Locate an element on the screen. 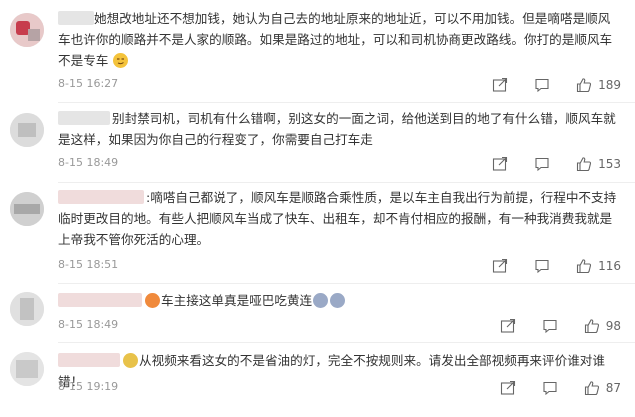 The image size is (635, 417). comment-actions: 153 is located at coordinates (556, 164).